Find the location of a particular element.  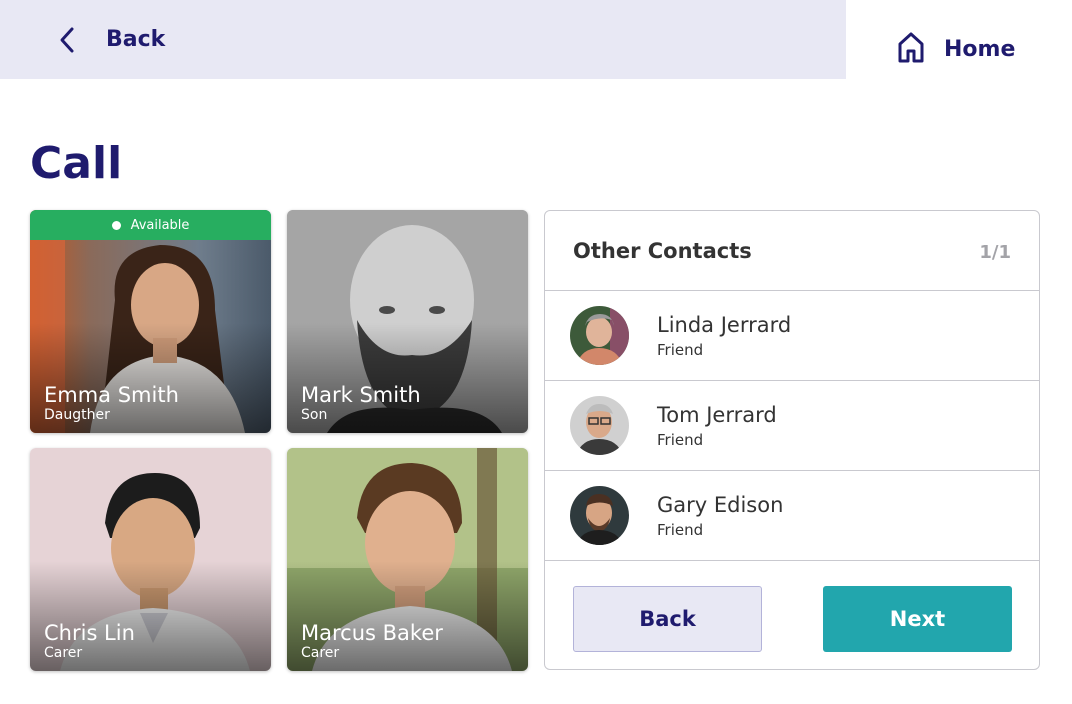

contact-card-emma-smith: Available Emma Smith Daugther is located at coordinates (150, 321).